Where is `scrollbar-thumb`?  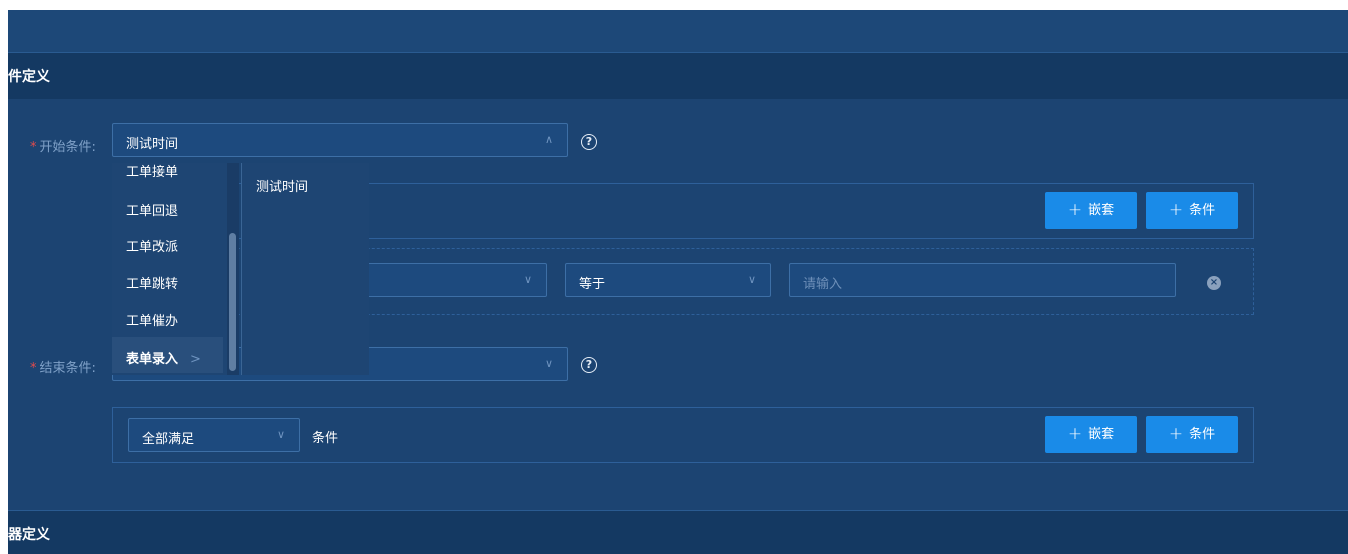 scrollbar-thumb is located at coordinates (232, 302).